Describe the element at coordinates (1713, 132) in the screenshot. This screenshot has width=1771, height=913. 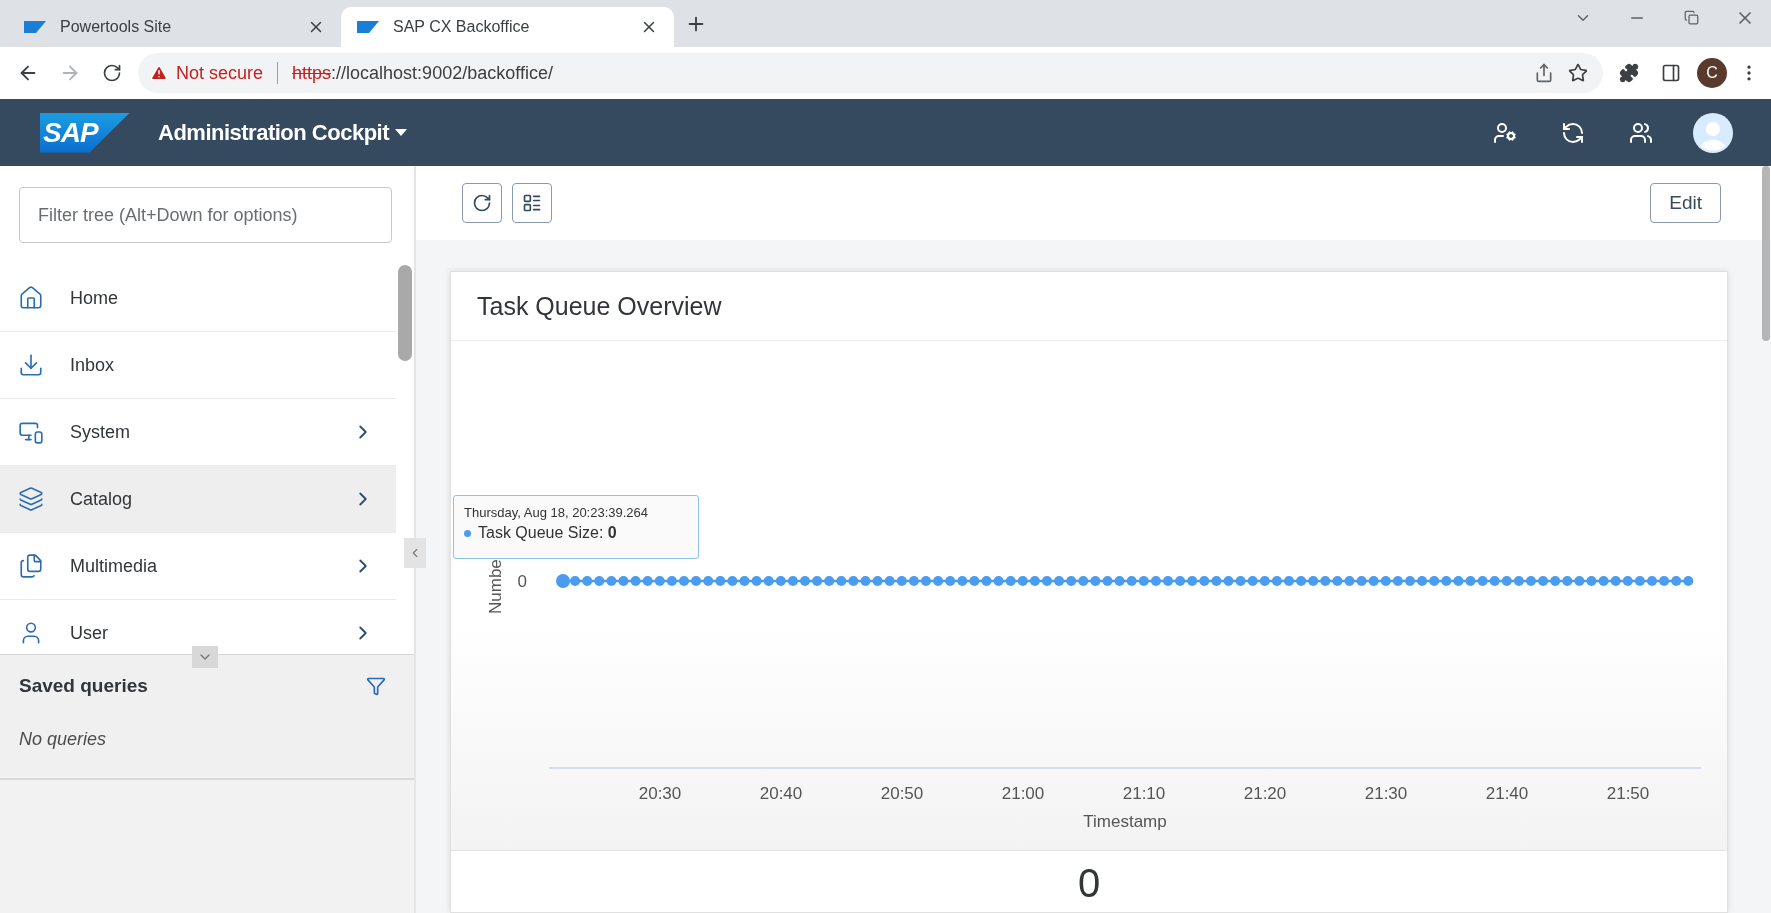
I see `user-avatar` at that location.